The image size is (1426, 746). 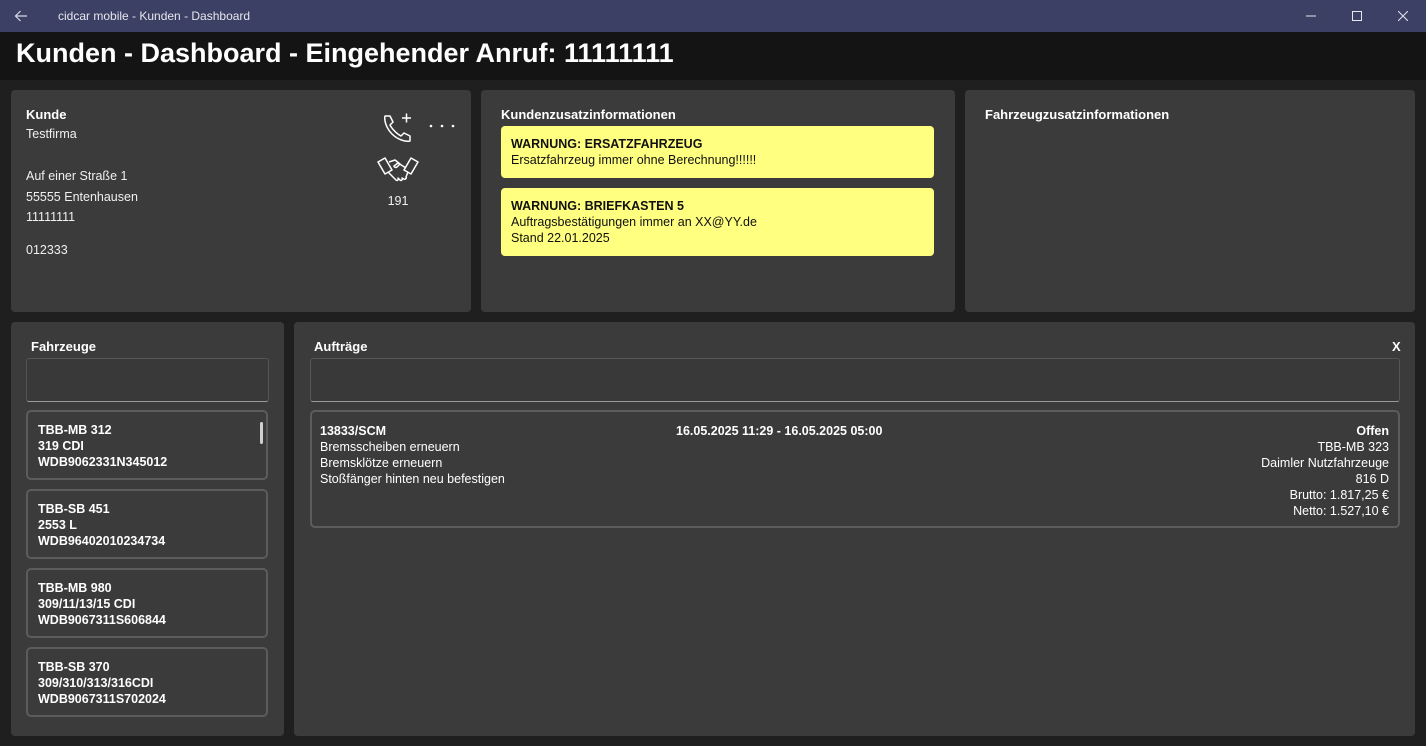 What do you see at coordinates (75, 430) in the screenshot?
I see `vehicle-plate: TBB-MB 312` at bounding box center [75, 430].